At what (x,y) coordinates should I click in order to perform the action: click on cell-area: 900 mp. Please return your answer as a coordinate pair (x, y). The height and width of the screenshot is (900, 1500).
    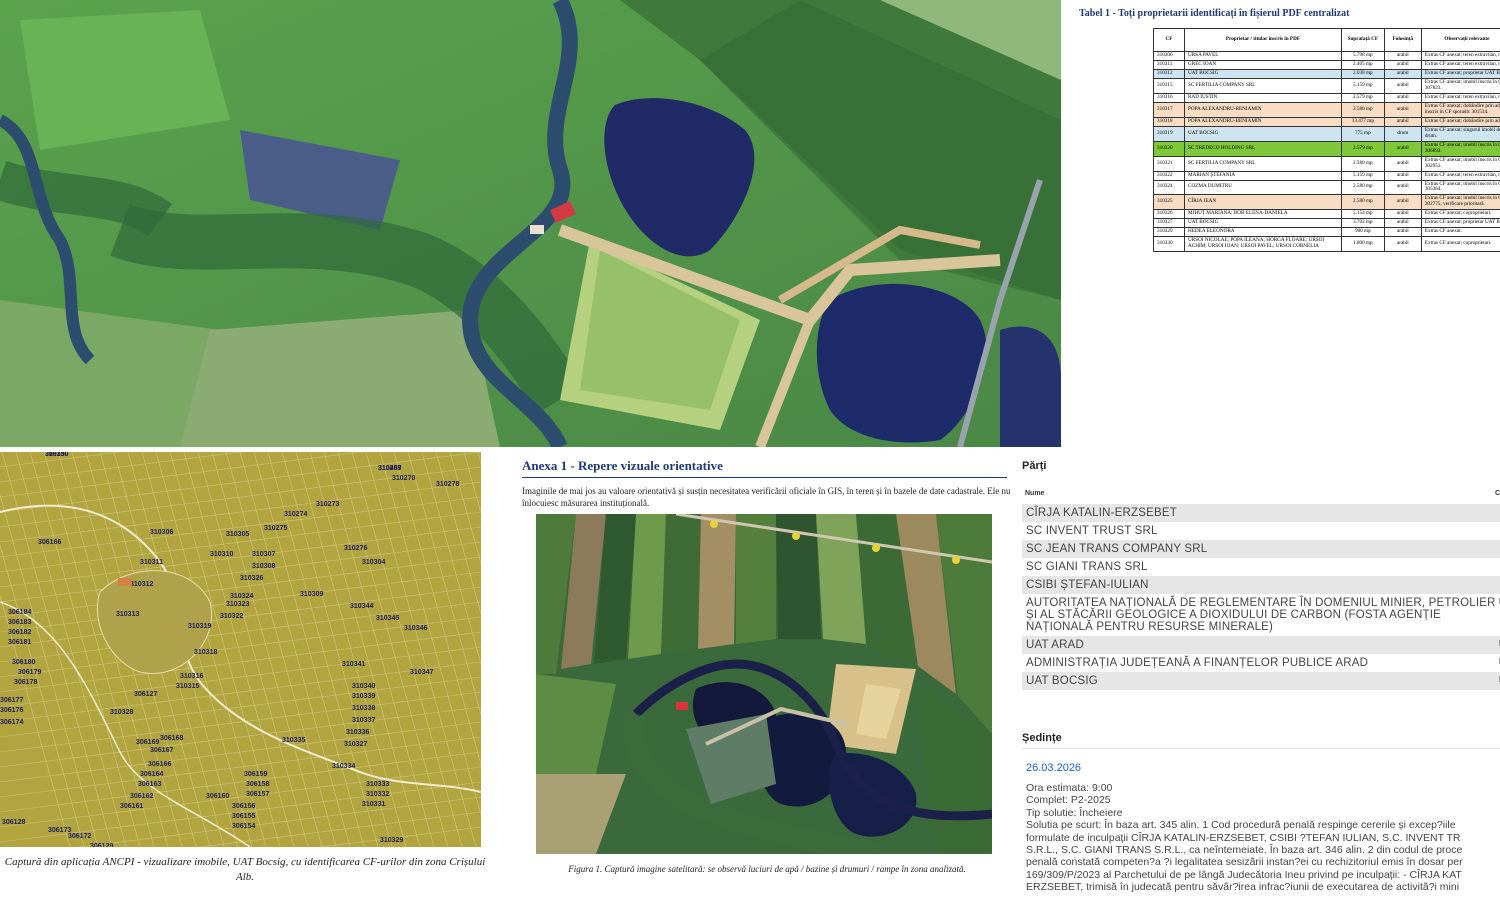
    Looking at the image, I should click on (1362, 232).